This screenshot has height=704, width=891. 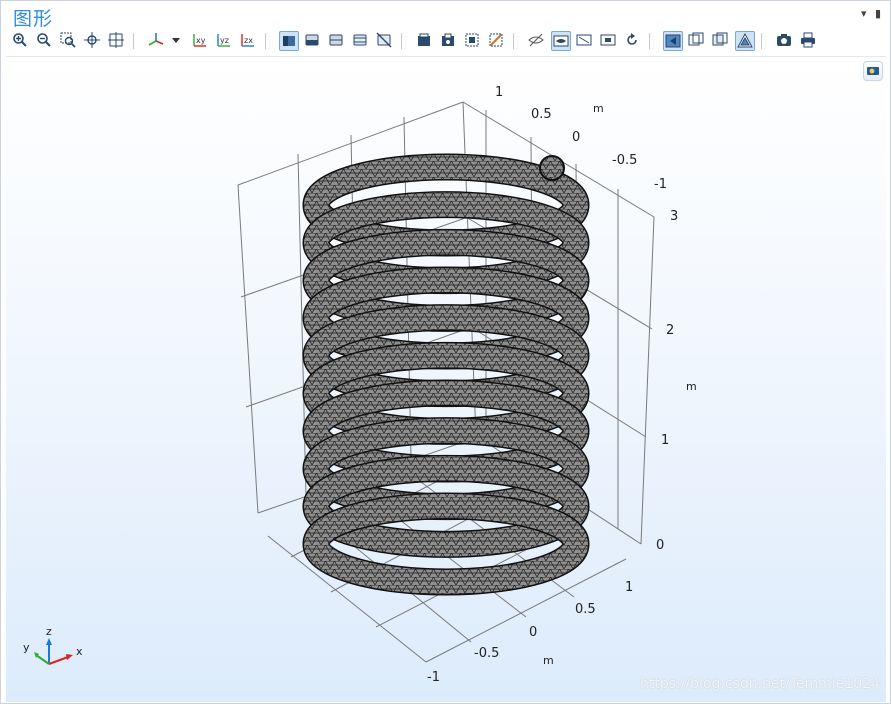 What do you see at coordinates (745, 41) in the screenshot?
I see `render-mesh-icon` at bounding box center [745, 41].